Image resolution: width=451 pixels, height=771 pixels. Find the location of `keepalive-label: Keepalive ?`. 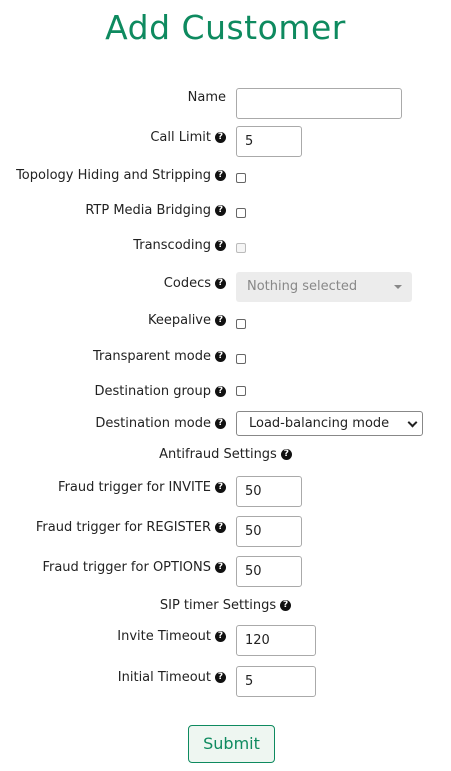

keepalive-label: Keepalive ? is located at coordinates (187, 320).